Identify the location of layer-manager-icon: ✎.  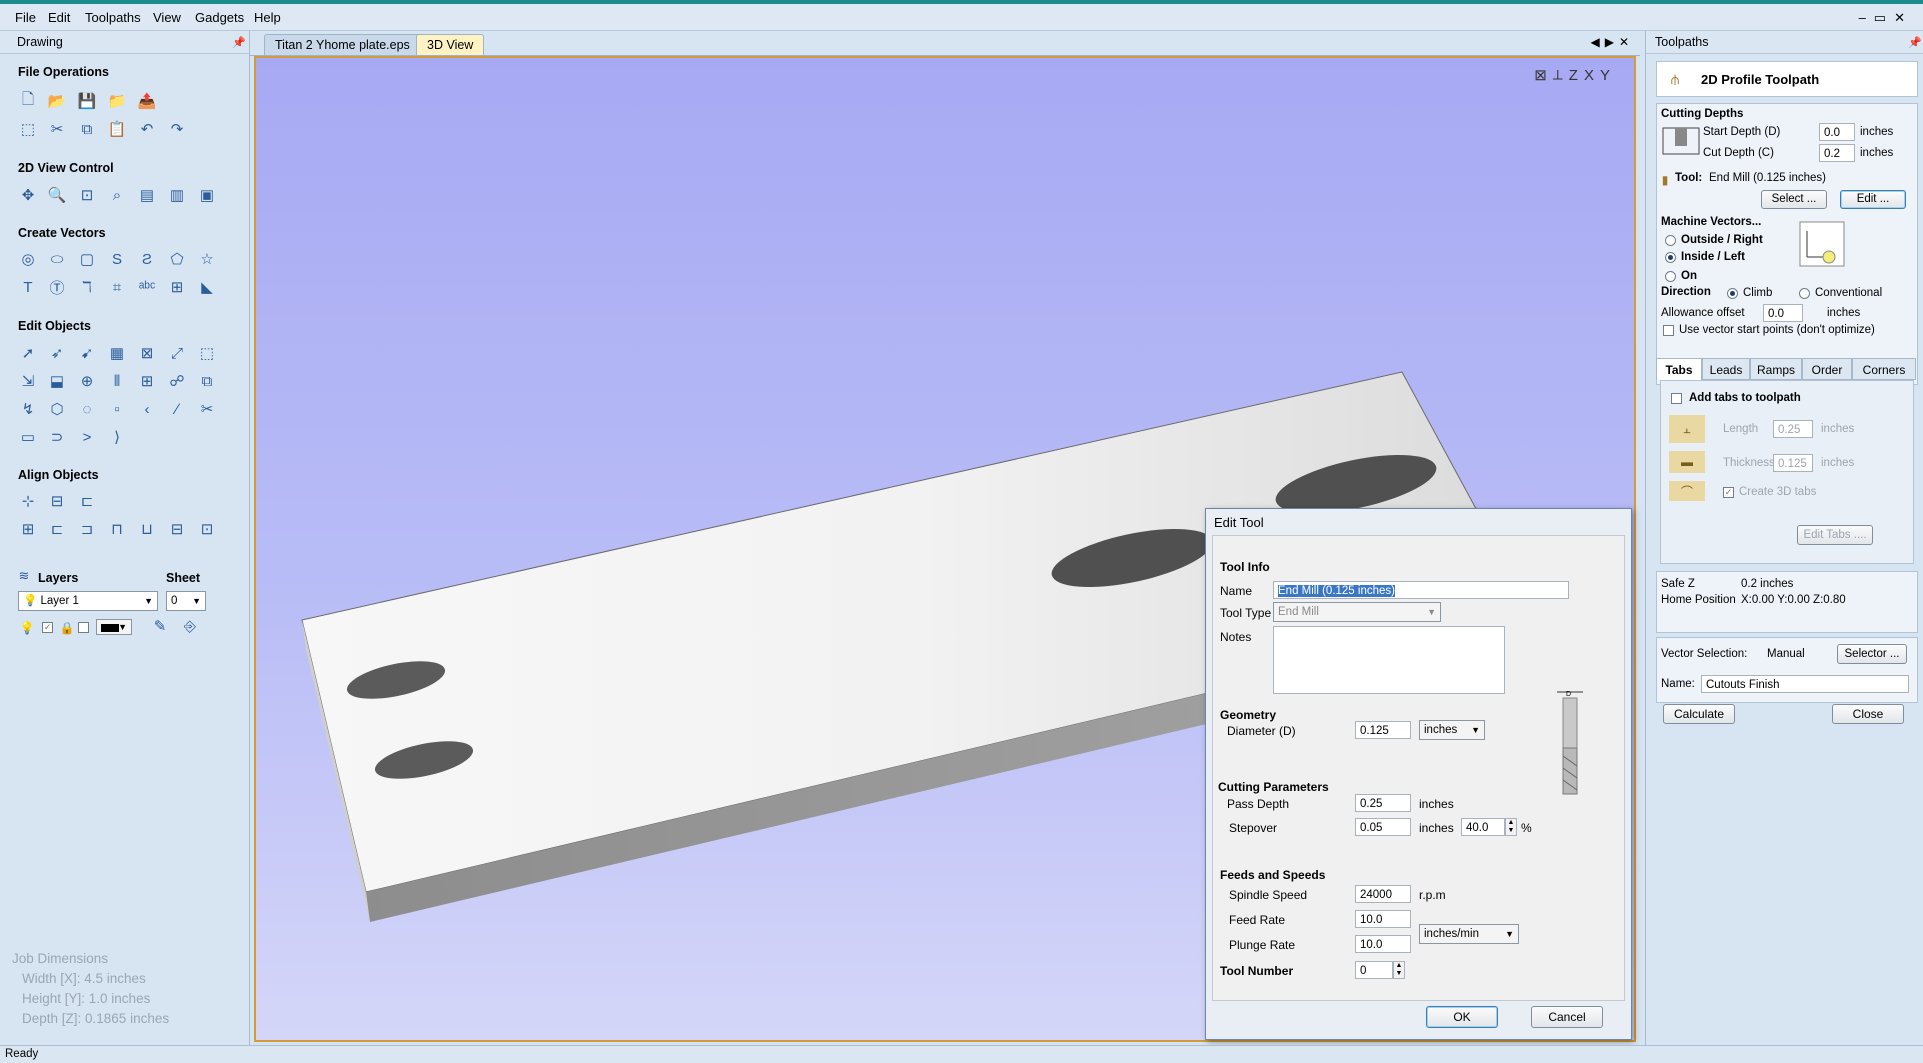
(160, 626).